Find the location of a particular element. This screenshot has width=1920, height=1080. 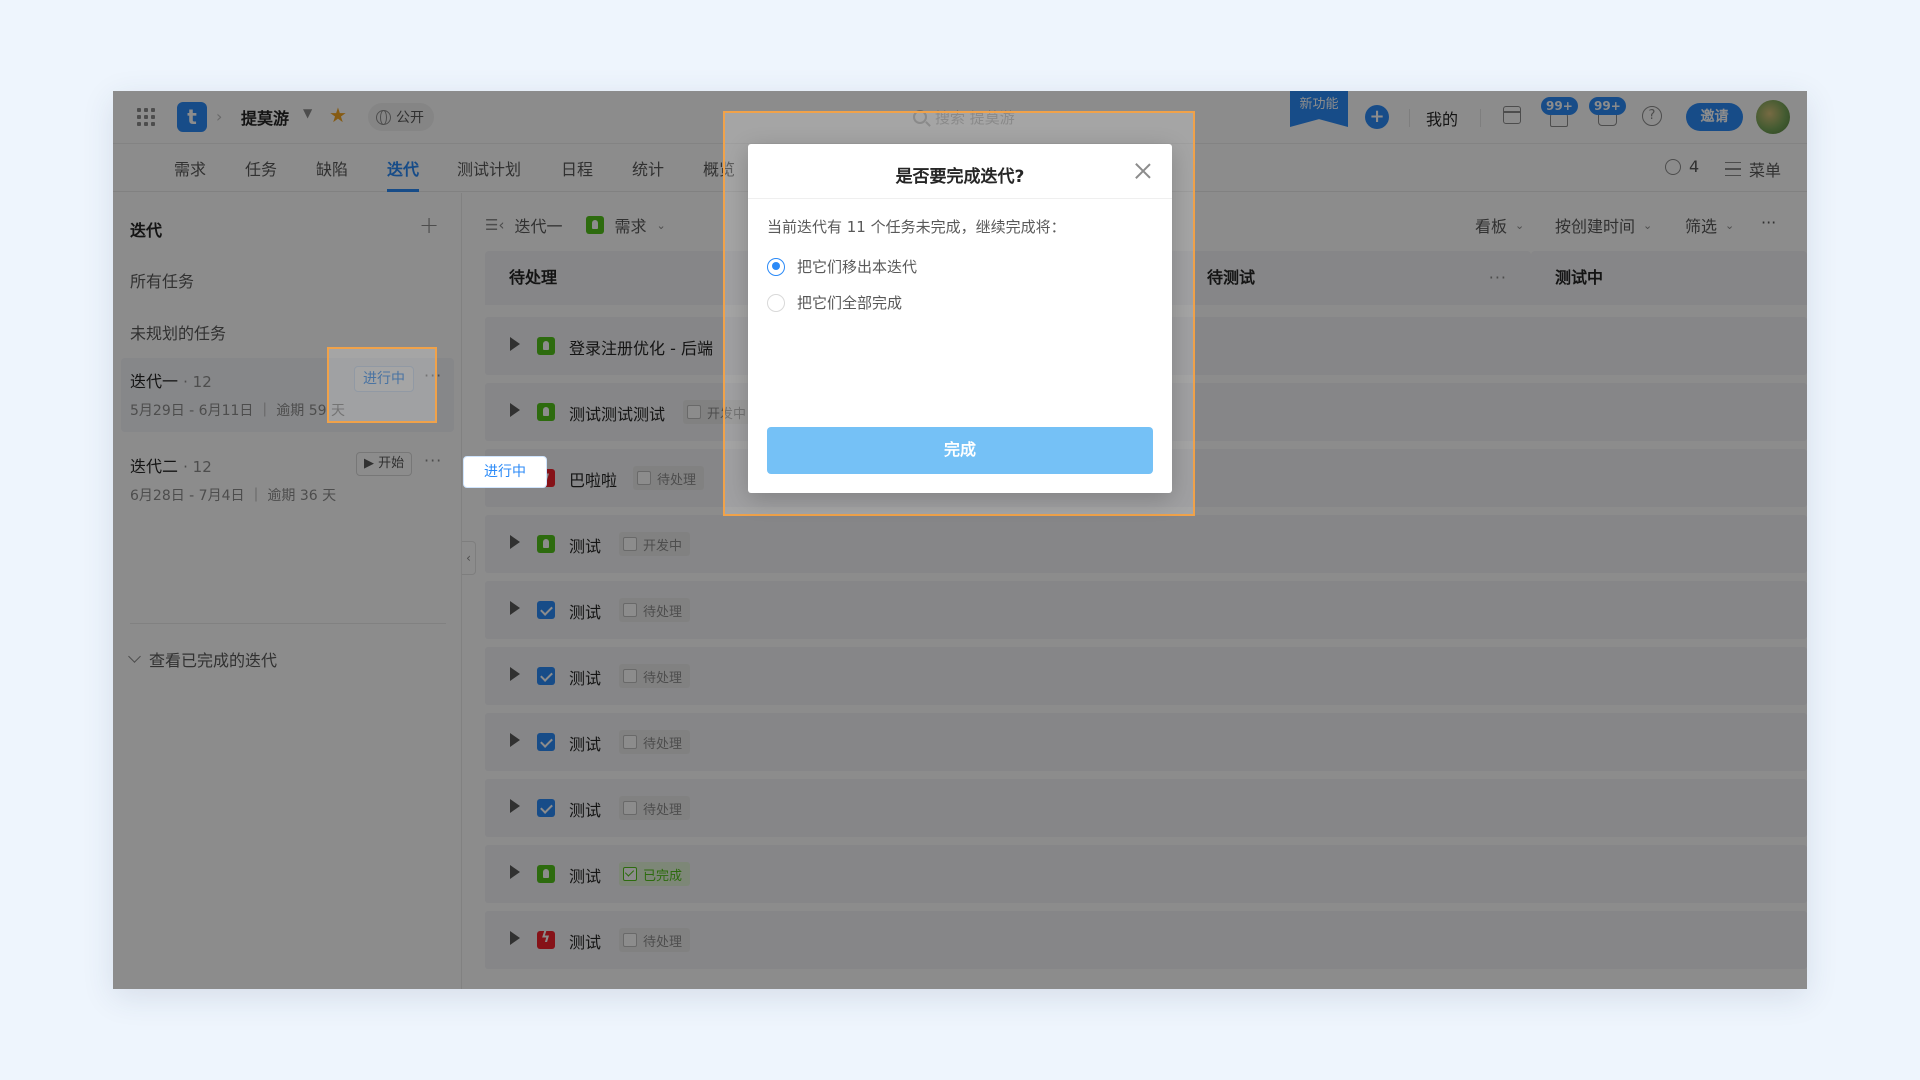

close-icon is located at coordinates (1143, 171).